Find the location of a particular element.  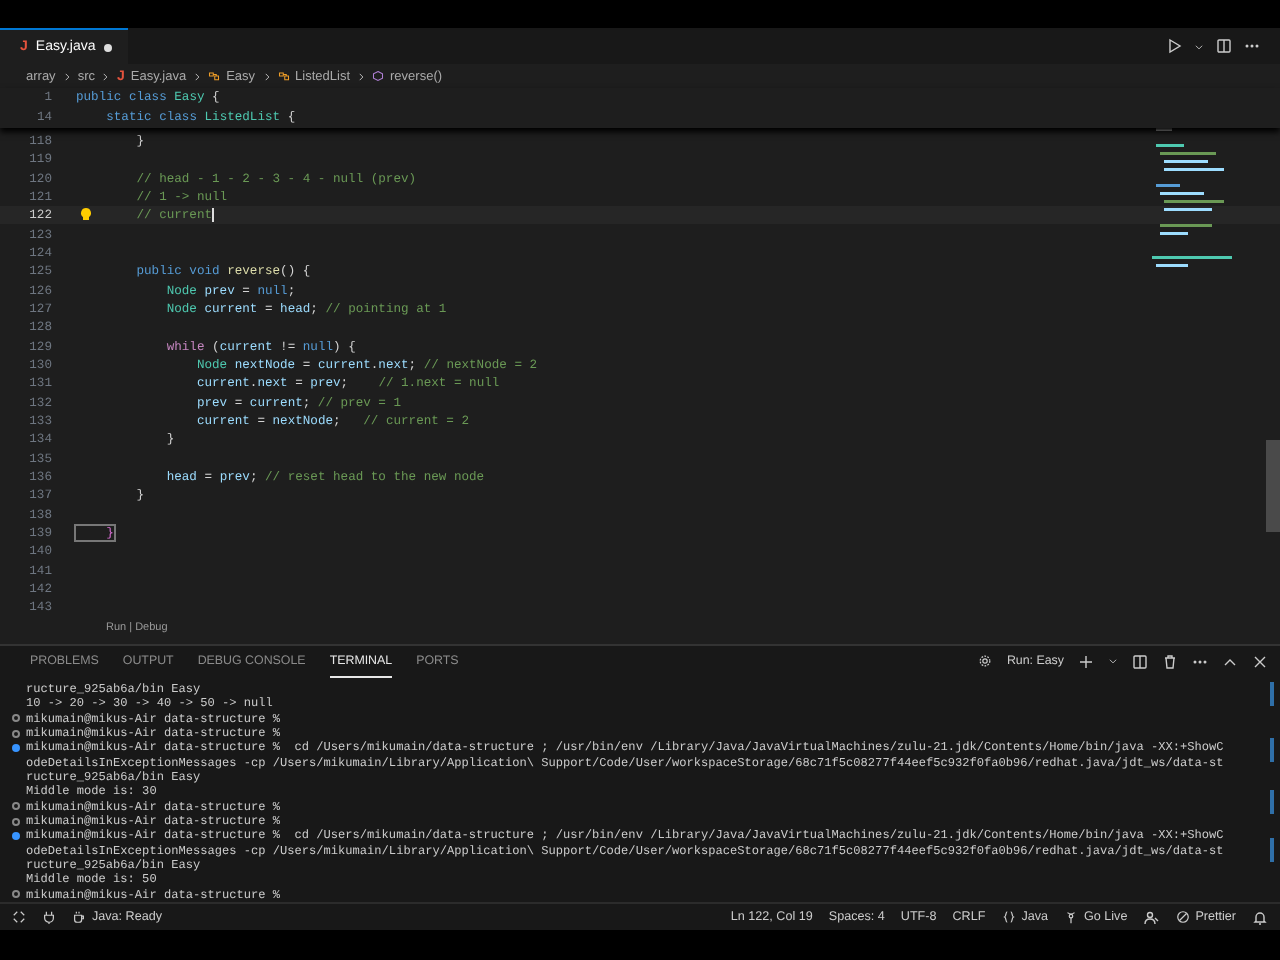

broadcast-icon is located at coordinates (1071, 917).